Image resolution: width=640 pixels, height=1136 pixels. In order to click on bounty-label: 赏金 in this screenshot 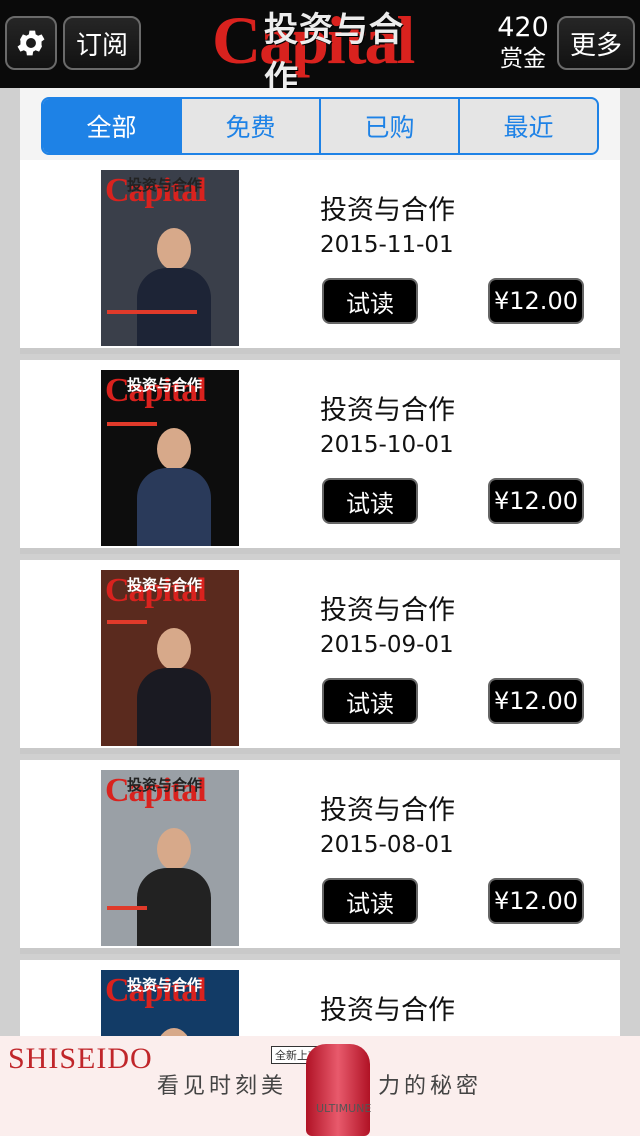, I will do `click(523, 59)`.